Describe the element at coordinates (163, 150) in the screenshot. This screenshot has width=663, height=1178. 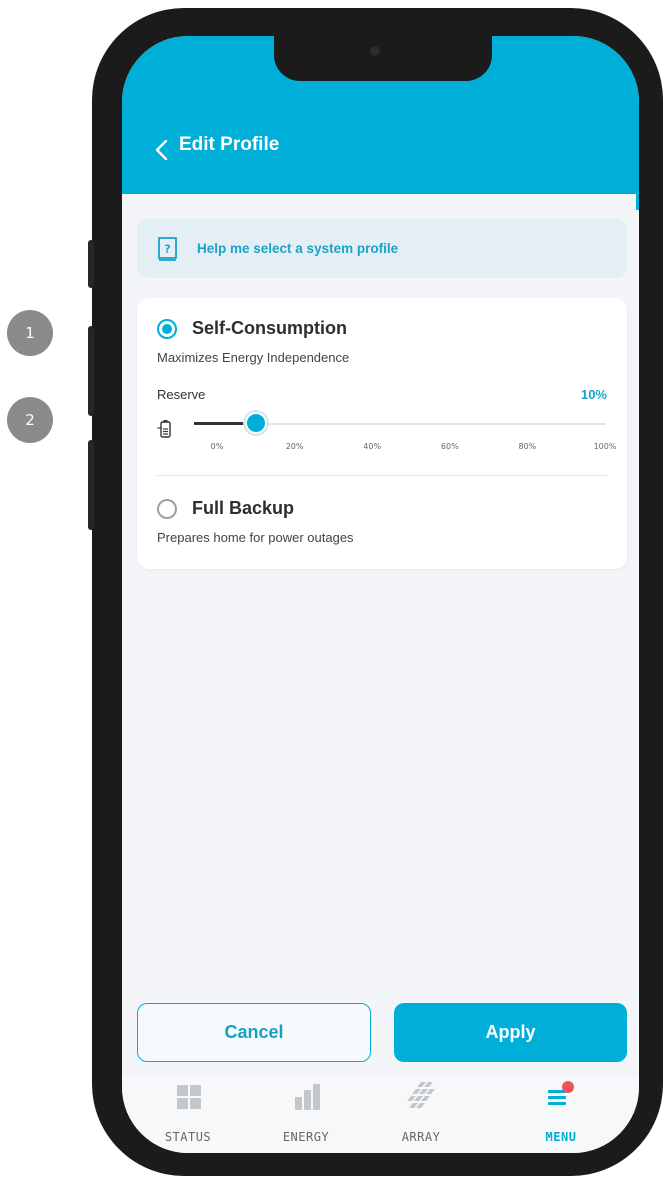
I see `back-arrow-icon` at that location.